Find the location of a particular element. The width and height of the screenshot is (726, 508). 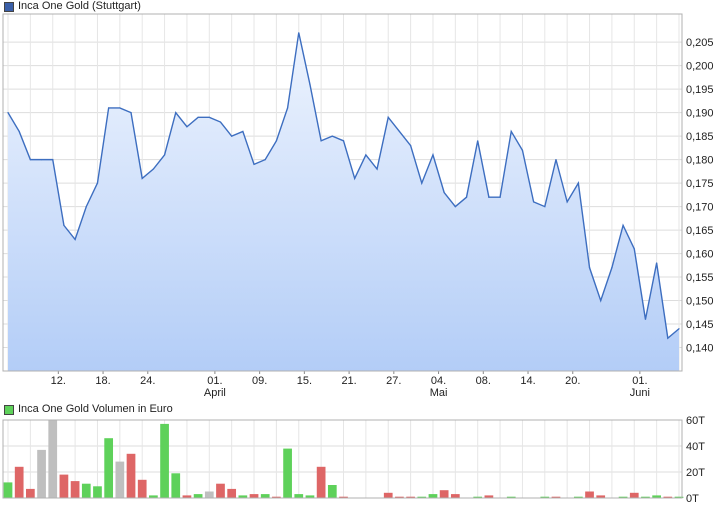

volume-y-tick-label: 40T is located at coordinates (695, 447).